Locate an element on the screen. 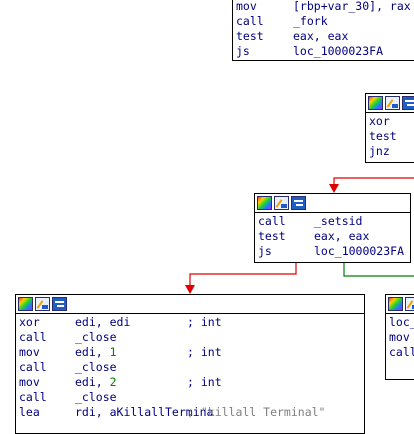 Image resolution: width=414 pixels, height=434 pixels. operand-text: [rbp+var_30], rax is located at coordinates (352, 6).